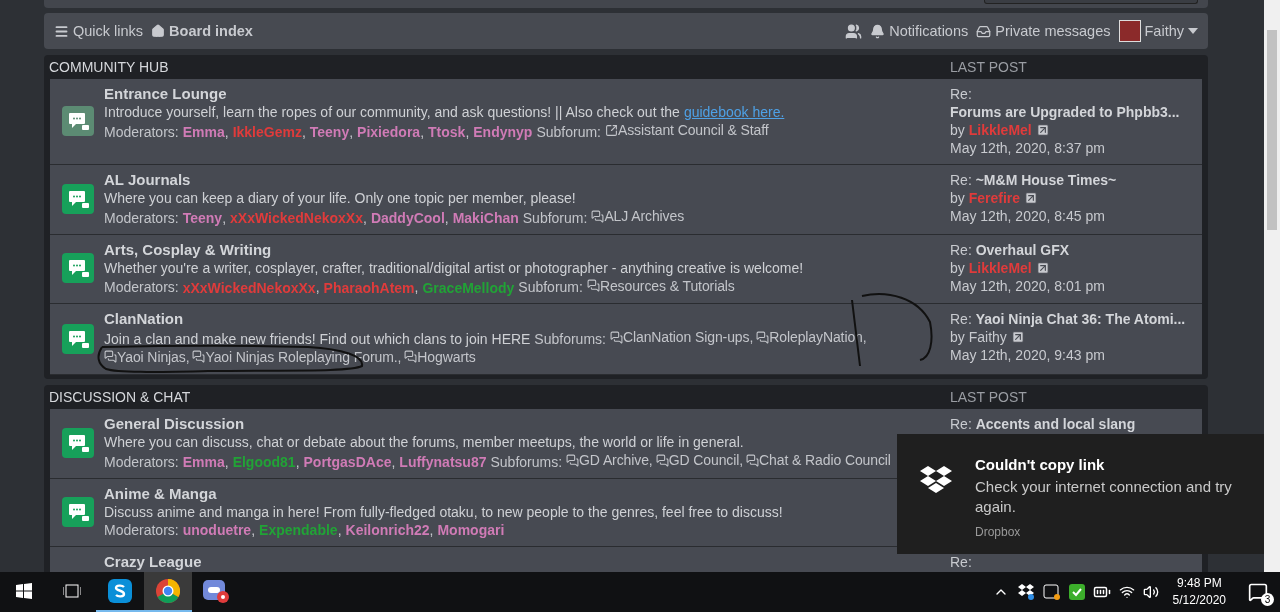 Image resolution: width=1280 pixels, height=612 pixels. I want to click on wifi-icon, so click(1126, 592).